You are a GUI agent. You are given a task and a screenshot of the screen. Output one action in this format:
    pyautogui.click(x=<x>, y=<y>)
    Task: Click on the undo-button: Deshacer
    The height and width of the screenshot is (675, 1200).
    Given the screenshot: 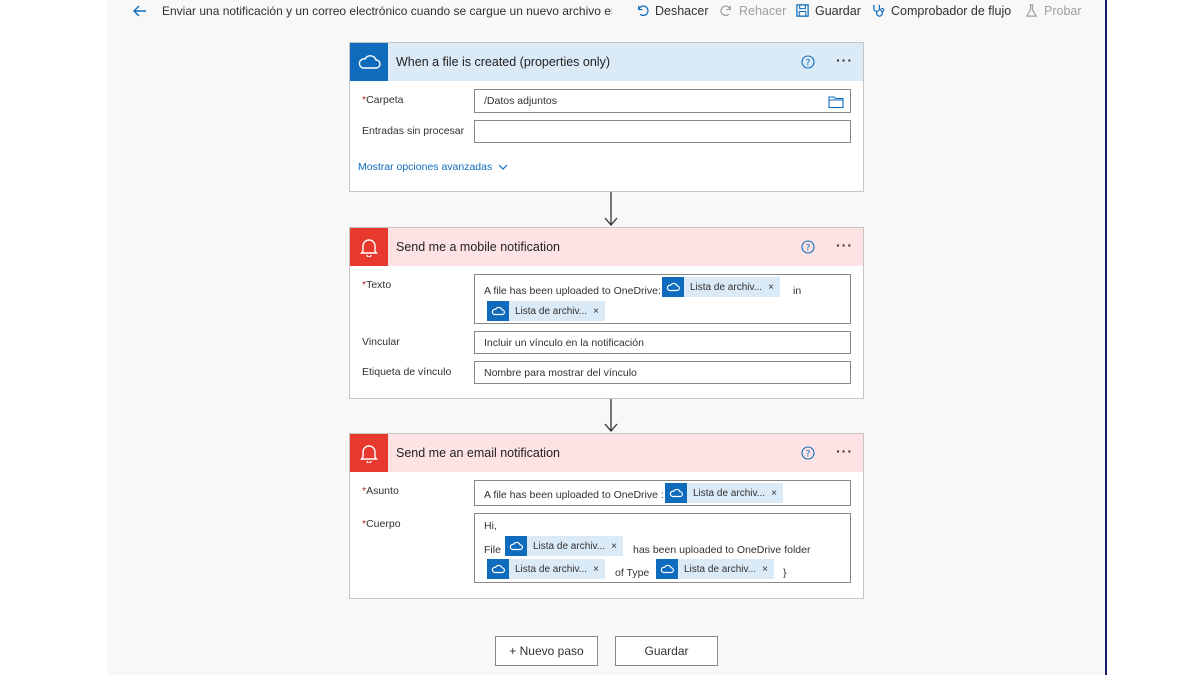 What is the action you would take?
    pyautogui.click(x=672, y=10)
    